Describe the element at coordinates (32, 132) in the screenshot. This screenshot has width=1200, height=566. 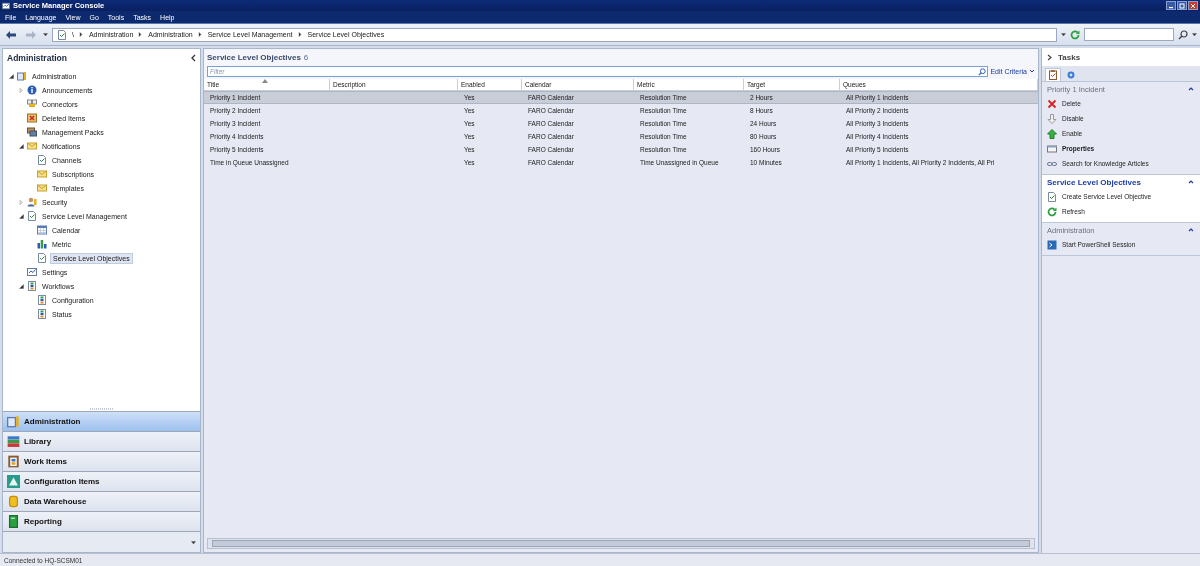
I see `package-icon` at that location.